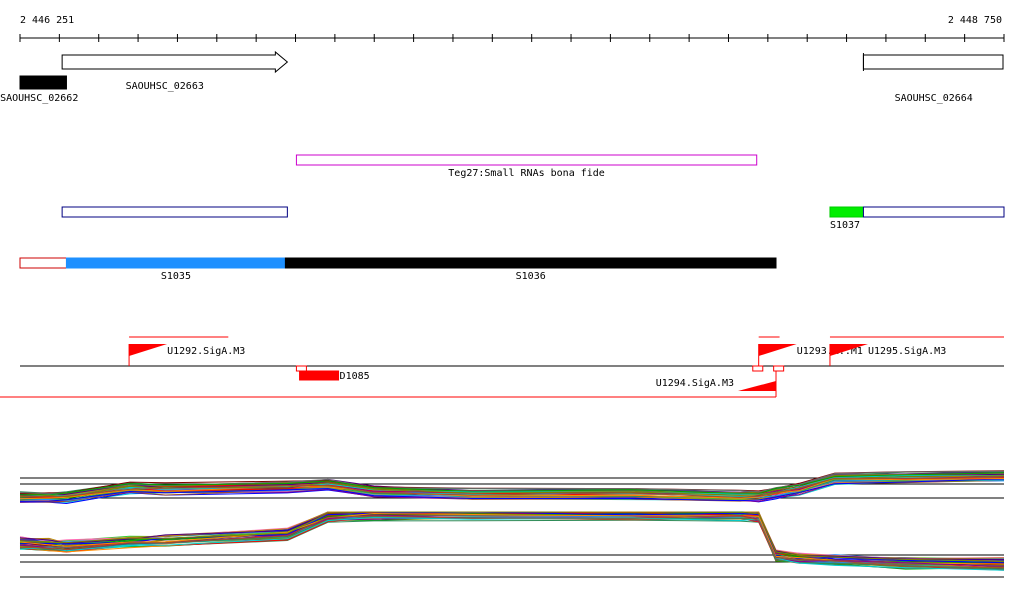  What do you see at coordinates (533, 218) in the screenshot?
I see `segment-track-1: S1037` at bounding box center [533, 218].